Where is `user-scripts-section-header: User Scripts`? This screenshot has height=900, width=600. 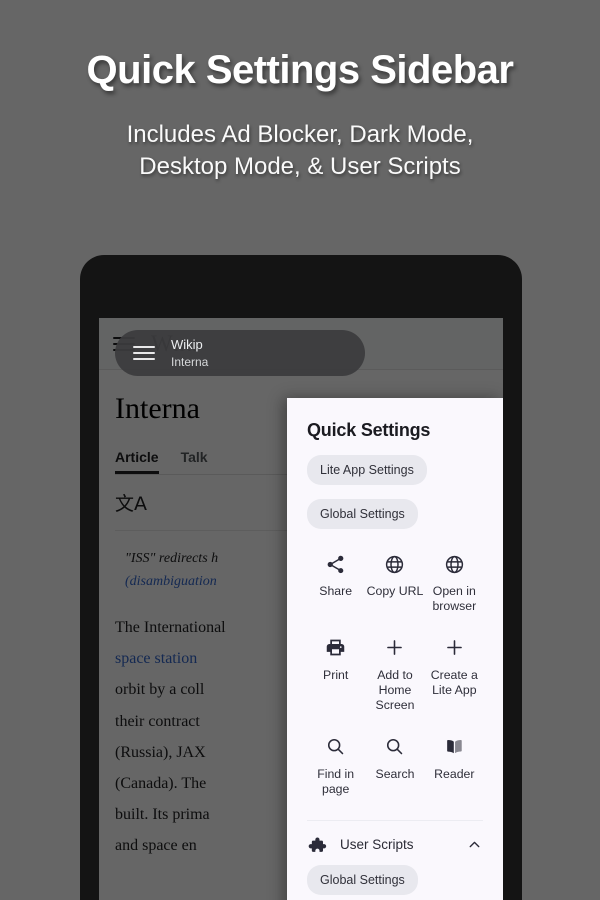 user-scripts-section-header: User Scripts is located at coordinates (395, 845).